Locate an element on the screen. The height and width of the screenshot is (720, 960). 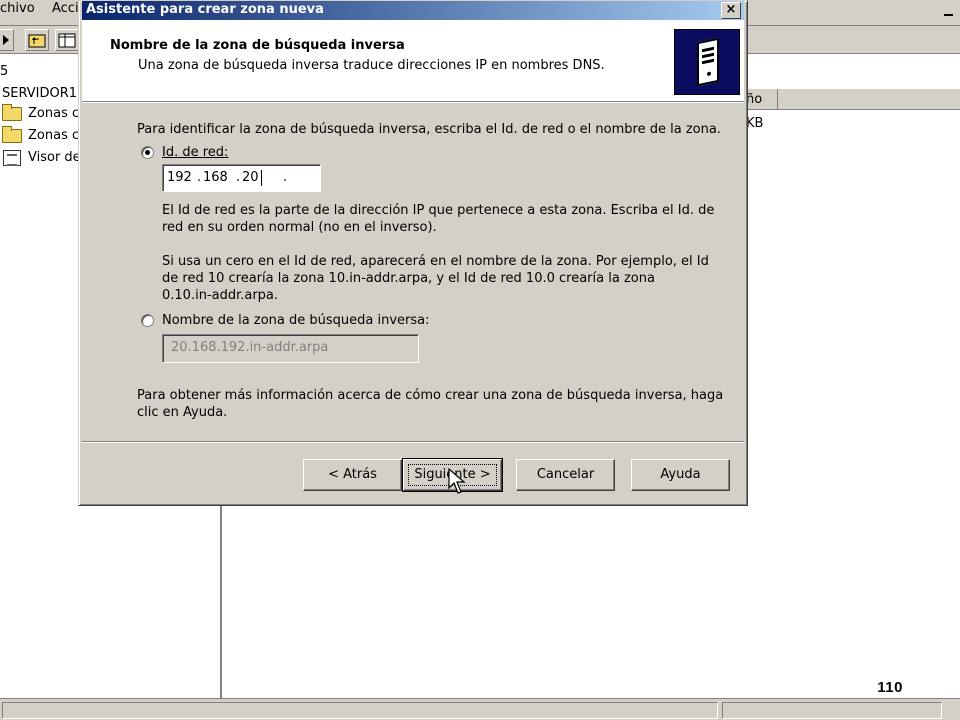
column-size: ño is located at coordinates (762, 99).